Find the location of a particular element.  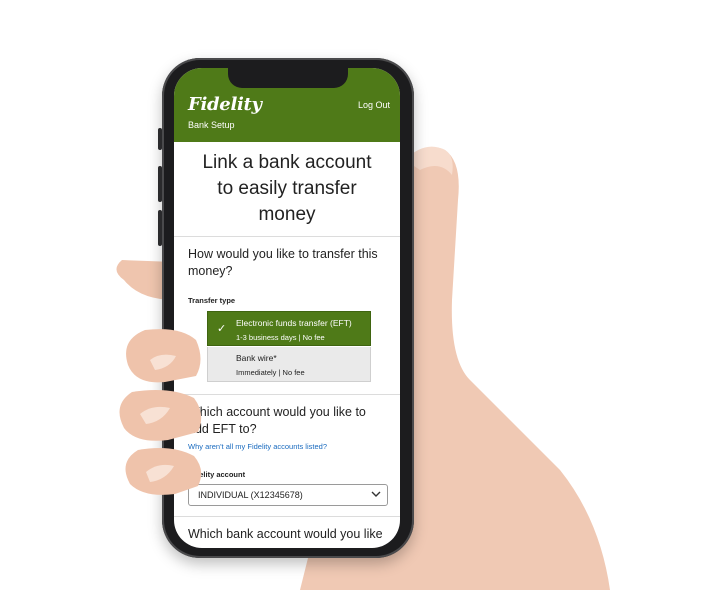

phone-notch is located at coordinates (288, 77).